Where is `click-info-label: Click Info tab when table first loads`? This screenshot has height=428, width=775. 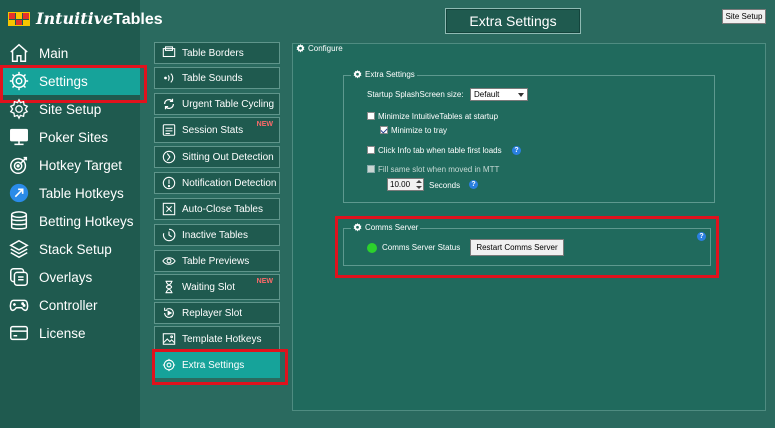
click-info-label: Click Info tab when table first loads is located at coordinates (440, 150).